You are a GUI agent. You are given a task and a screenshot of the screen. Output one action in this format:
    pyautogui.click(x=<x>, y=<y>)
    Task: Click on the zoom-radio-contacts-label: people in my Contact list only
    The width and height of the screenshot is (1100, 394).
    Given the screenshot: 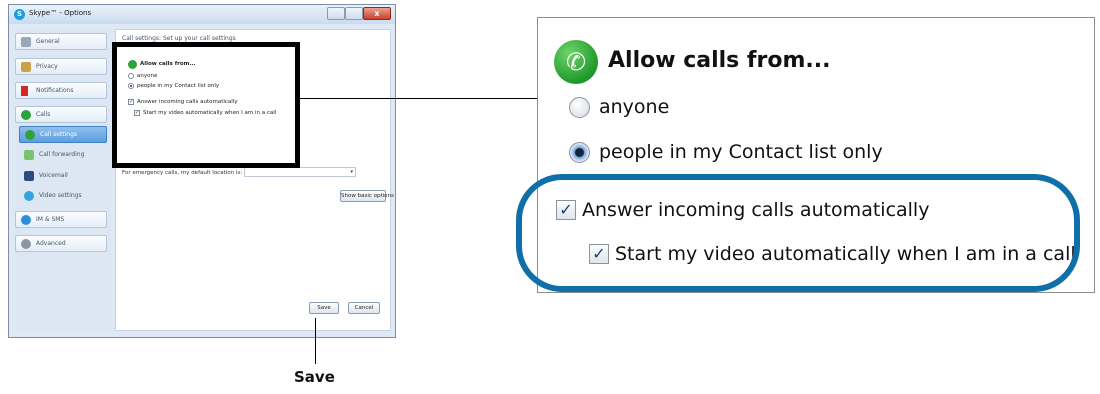 What is the action you would take?
    pyautogui.click(x=741, y=152)
    